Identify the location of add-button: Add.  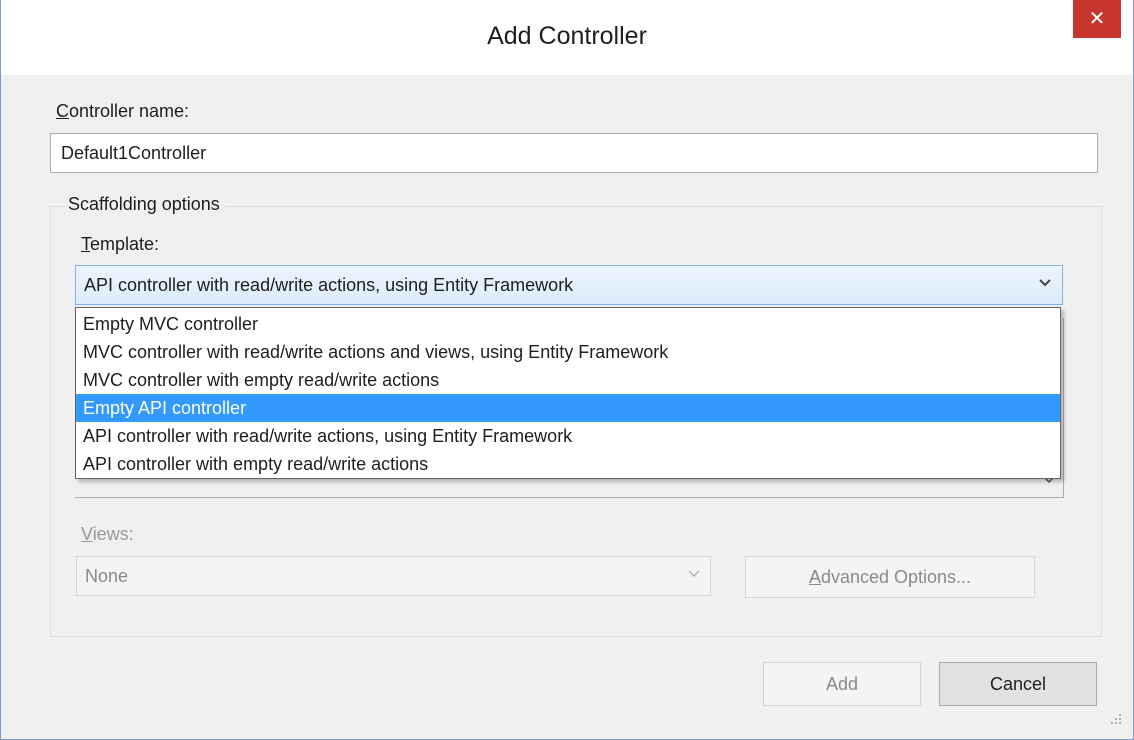
(842, 684).